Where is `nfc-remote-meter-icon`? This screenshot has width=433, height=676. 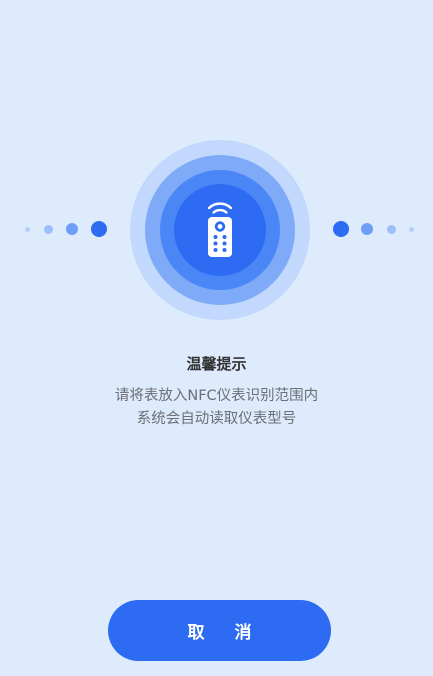 nfc-remote-meter-icon is located at coordinates (220, 229).